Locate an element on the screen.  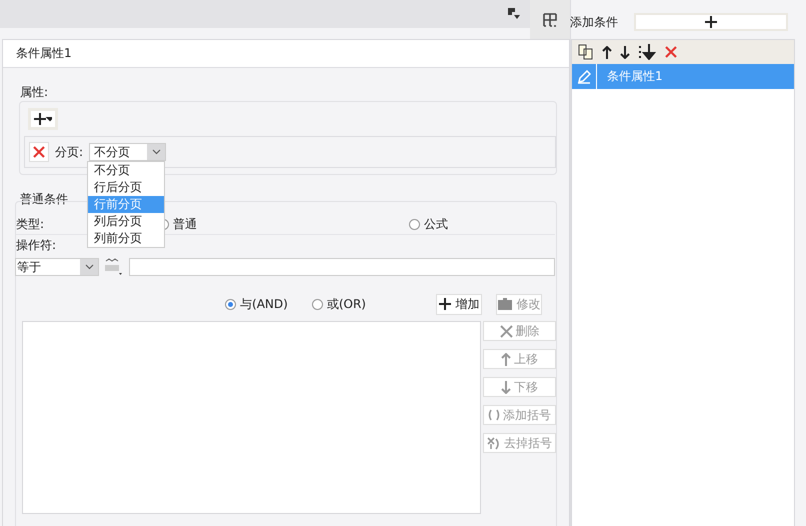
type-label: 类型: is located at coordinates (30, 224).